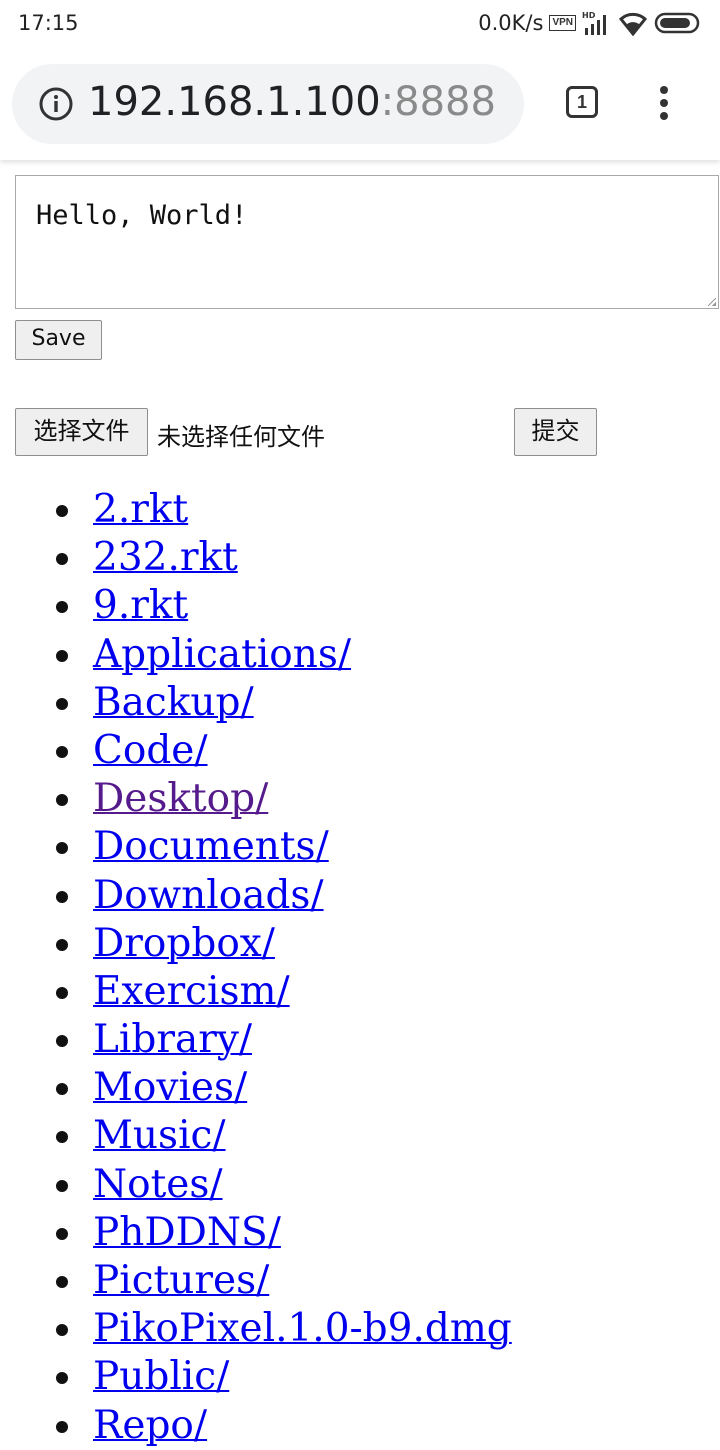 The width and height of the screenshot is (720, 1450). I want to click on battery-icon, so click(677, 23).